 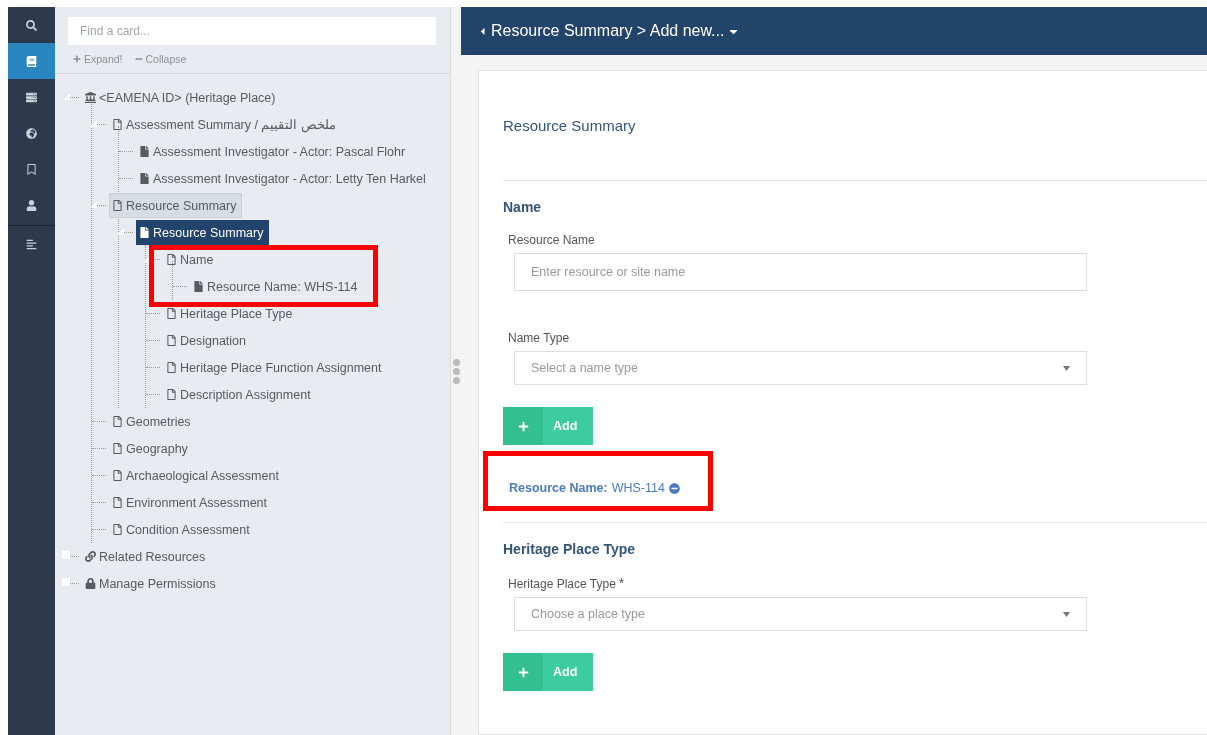 I want to click on field-label: Heritage Place Type *, so click(x=567, y=583).